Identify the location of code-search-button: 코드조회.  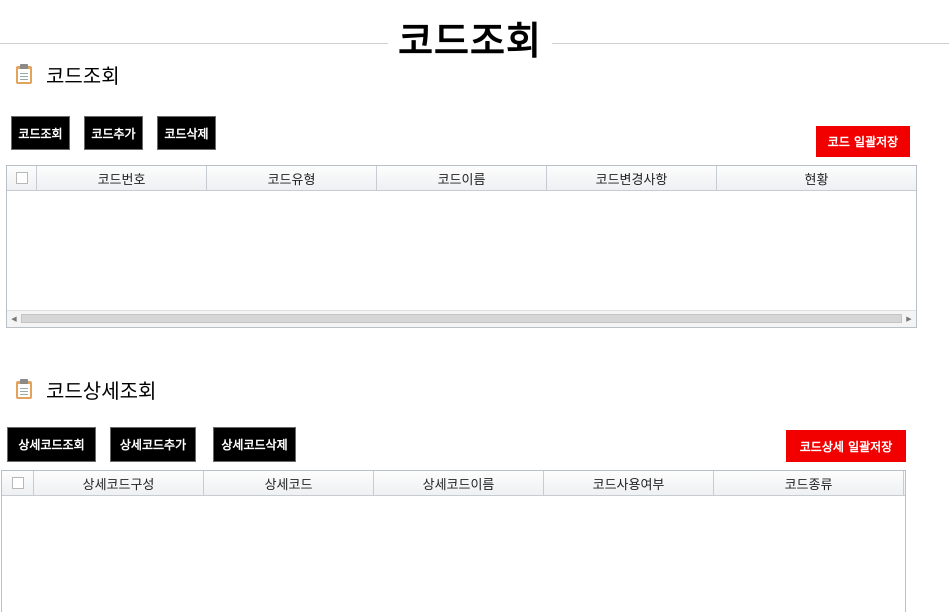
(40, 133).